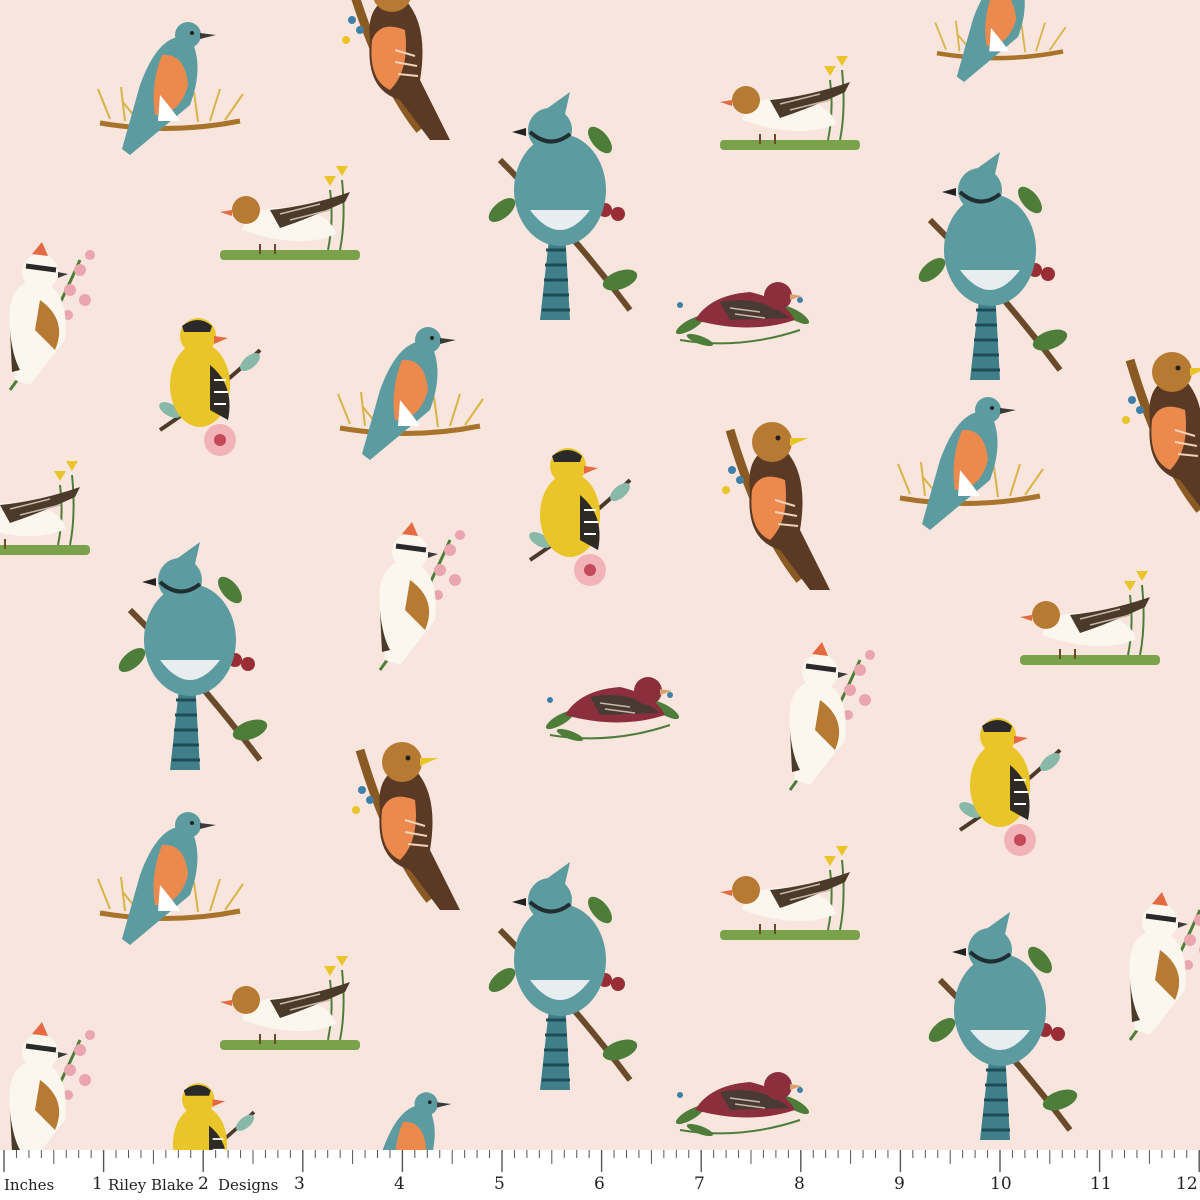 This screenshot has width=1200, height=1200. What do you see at coordinates (97, 1184) in the screenshot?
I see `ruler-number: 1` at bounding box center [97, 1184].